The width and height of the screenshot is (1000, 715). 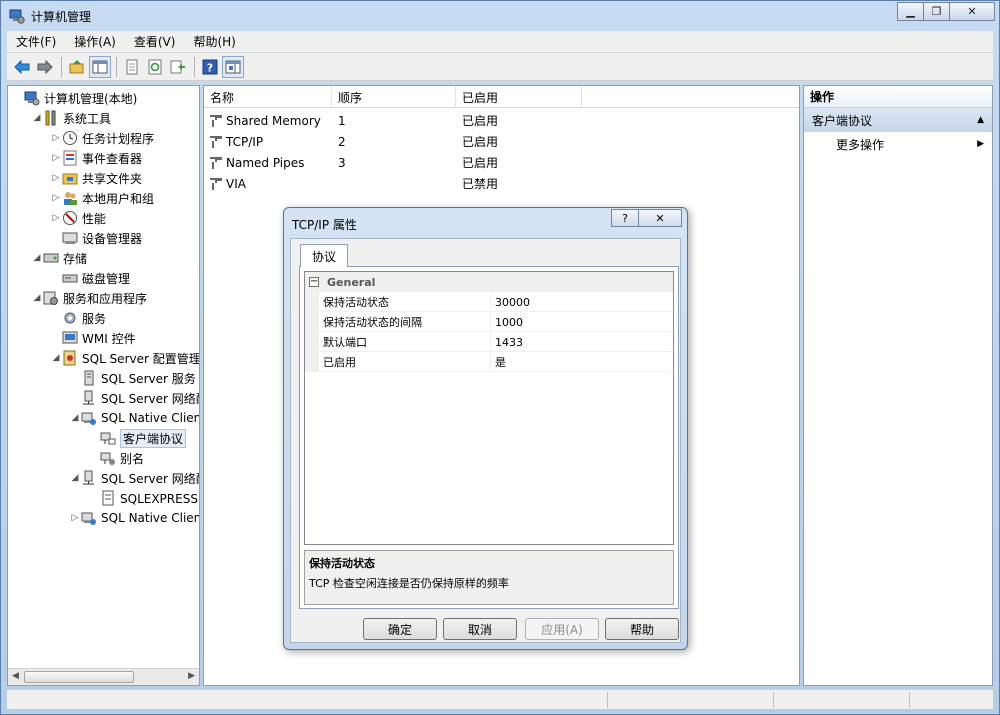 I want to click on tree-item-label: 别名, so click(x=132, y=458).